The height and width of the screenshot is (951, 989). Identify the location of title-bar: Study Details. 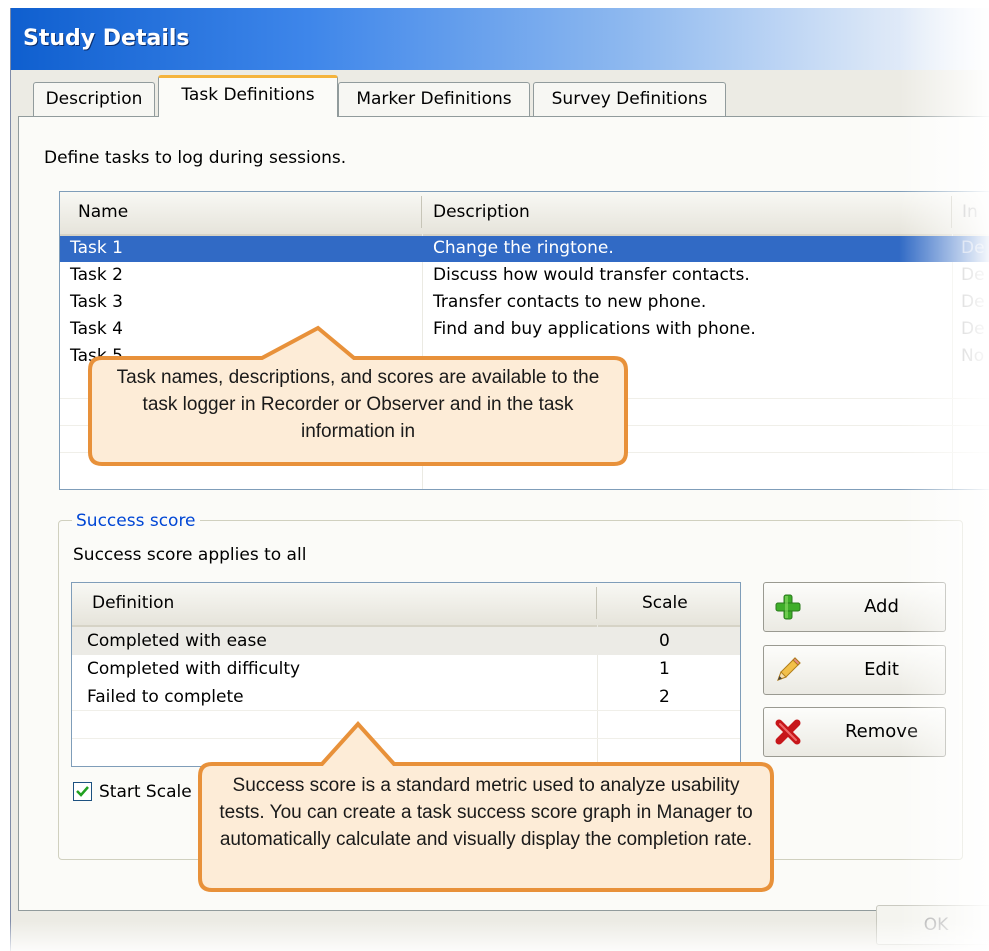
(500, 39).